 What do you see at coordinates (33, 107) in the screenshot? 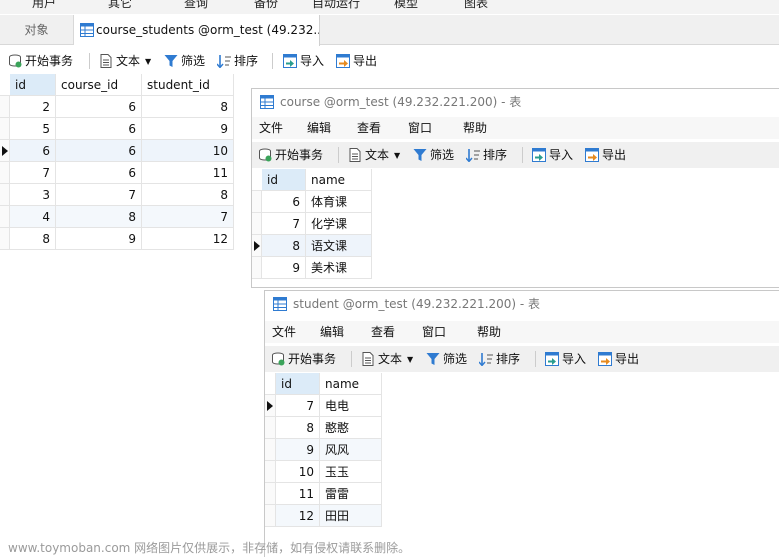
I see `cell-id: 2` at bounding box center [33, 107].